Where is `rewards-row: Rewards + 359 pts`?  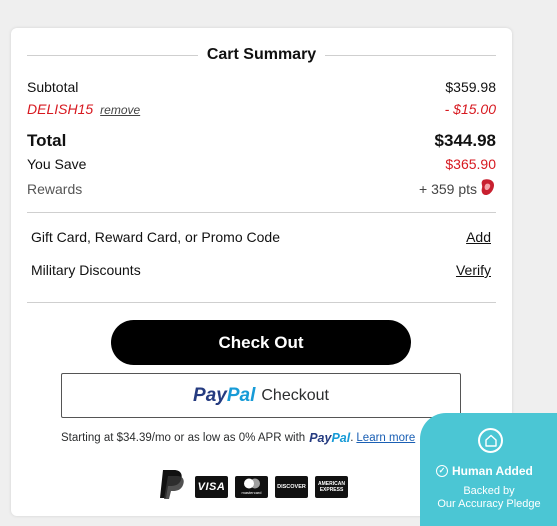 rewards-row: Rewards + 359 pts is located at coordinates (261, 188).